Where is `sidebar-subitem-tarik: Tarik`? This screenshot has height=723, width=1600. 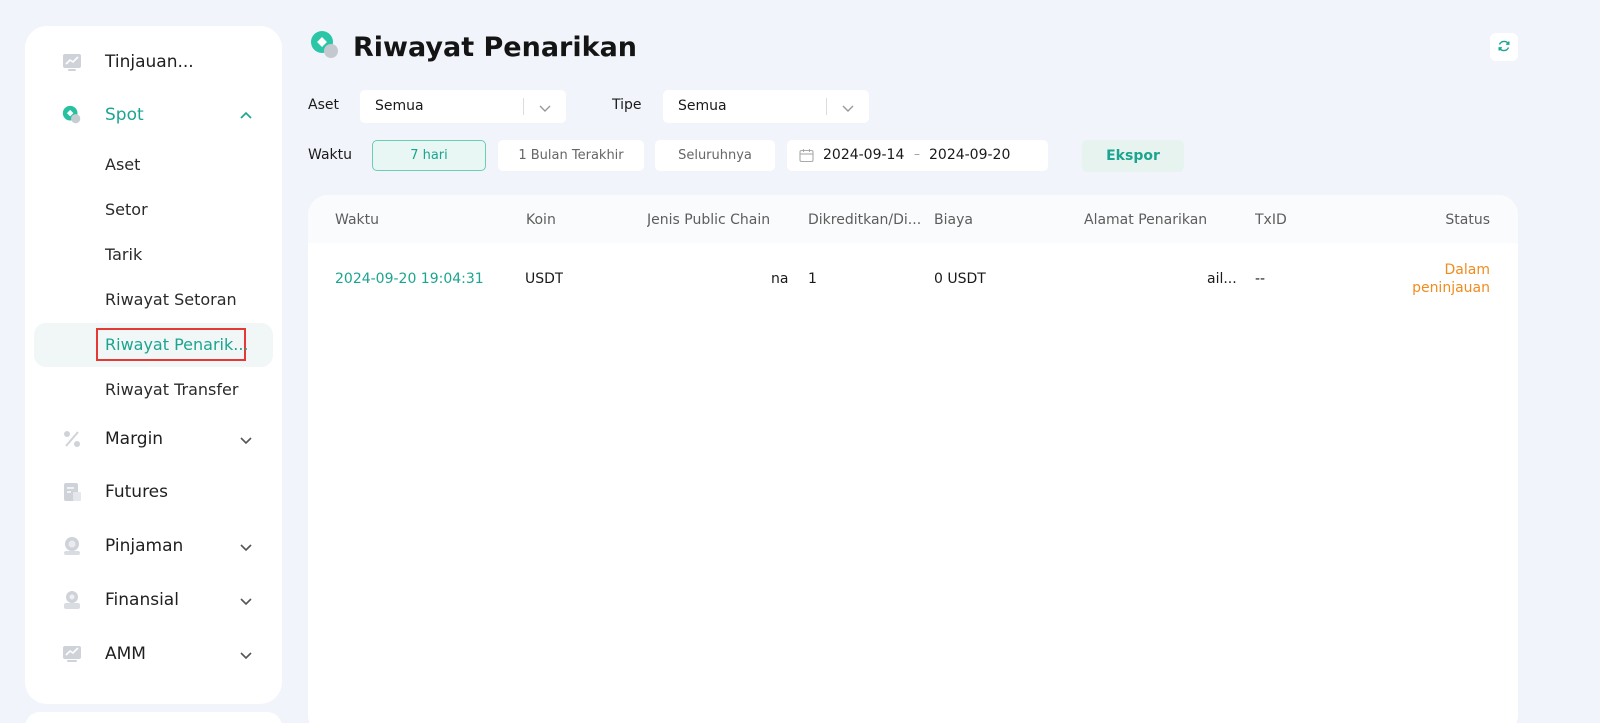
sidebar-subitem-tarik: Tarik is located at coordinates (153, 255).